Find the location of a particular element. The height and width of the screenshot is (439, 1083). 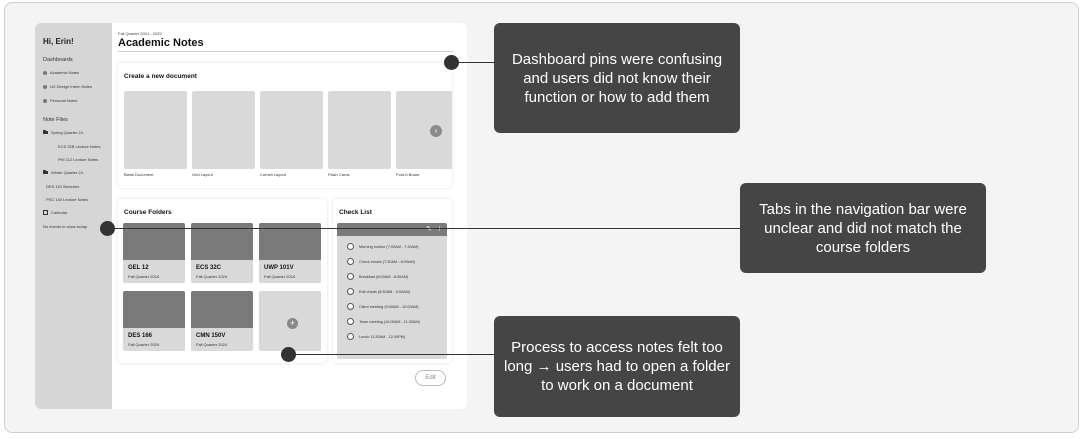

template-blank-document is located at coordinates (155, 130).